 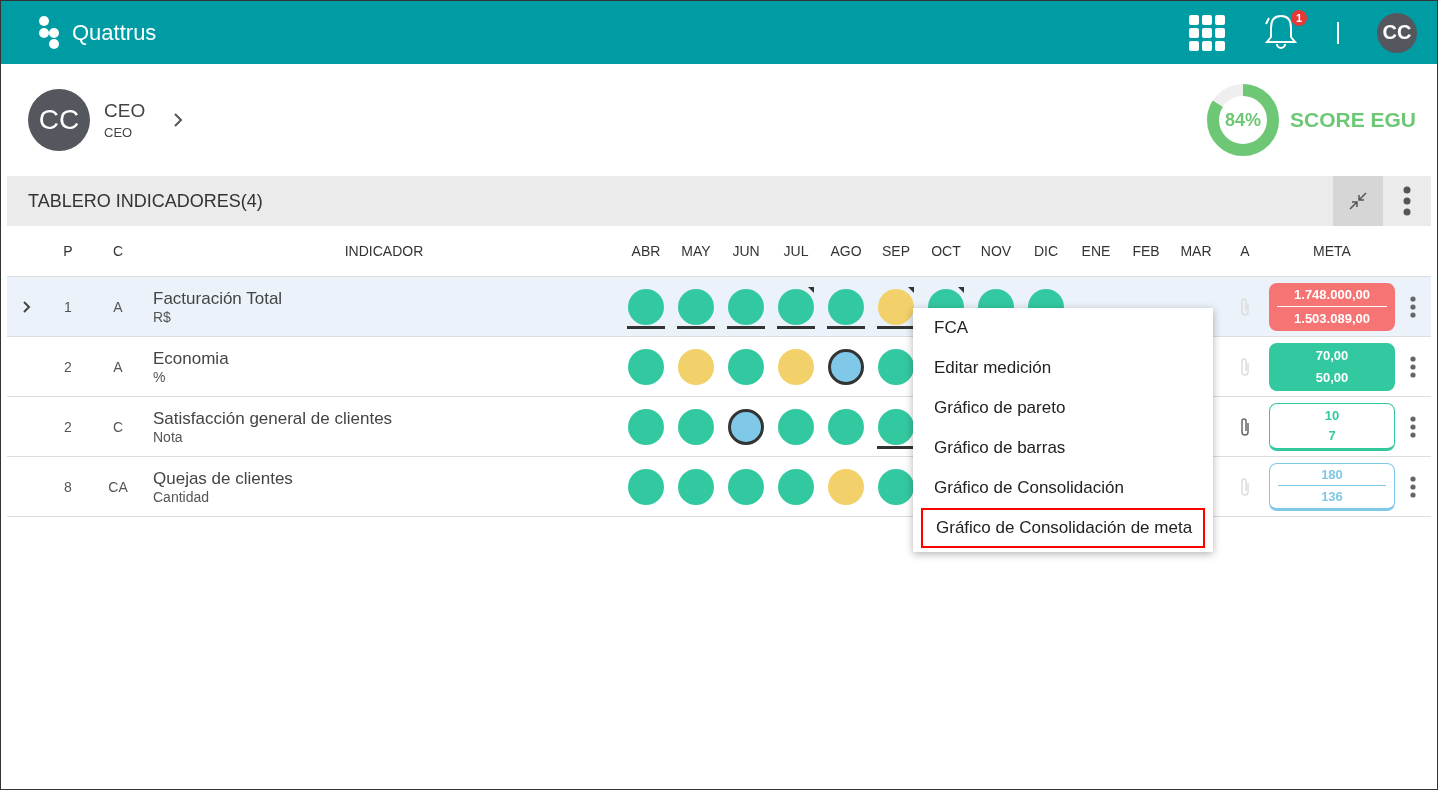 I want to click on app-logo-text: Quattrus, so click(x=114, y=32).